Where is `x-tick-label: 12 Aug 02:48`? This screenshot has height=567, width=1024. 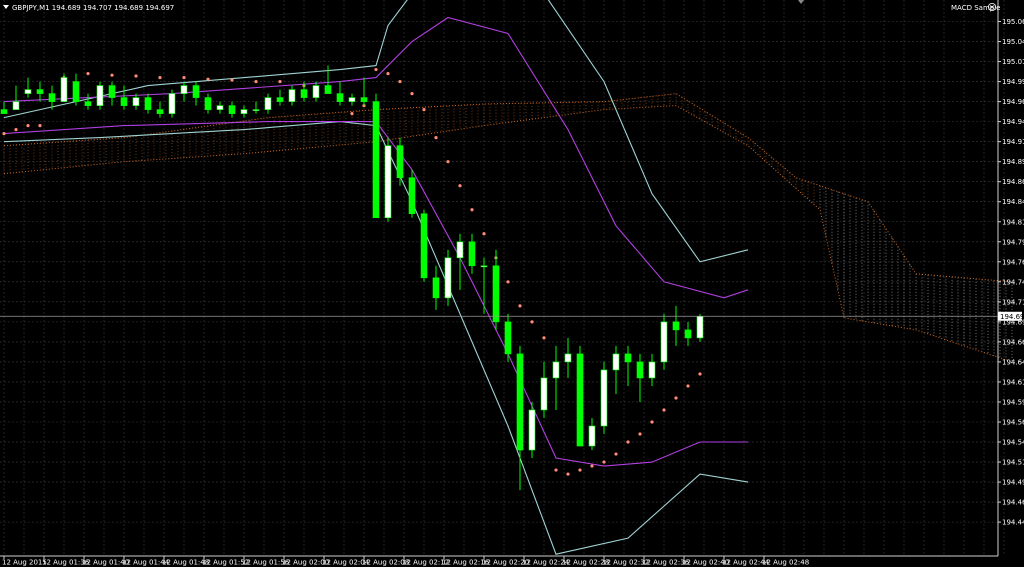
x-tick-label: 12 Aug 02:48 is located at coordinates (785, 563).